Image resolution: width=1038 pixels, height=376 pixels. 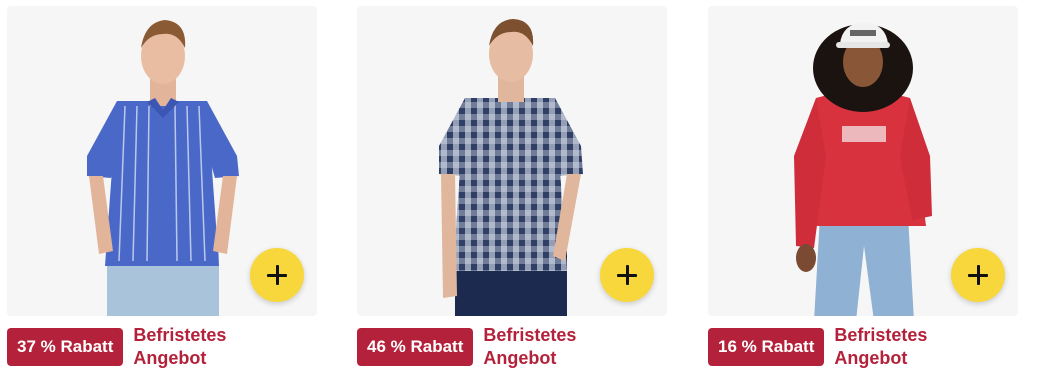 I want to click on discount-badge: 46 % Rabatt, so click(x=415, y=347).